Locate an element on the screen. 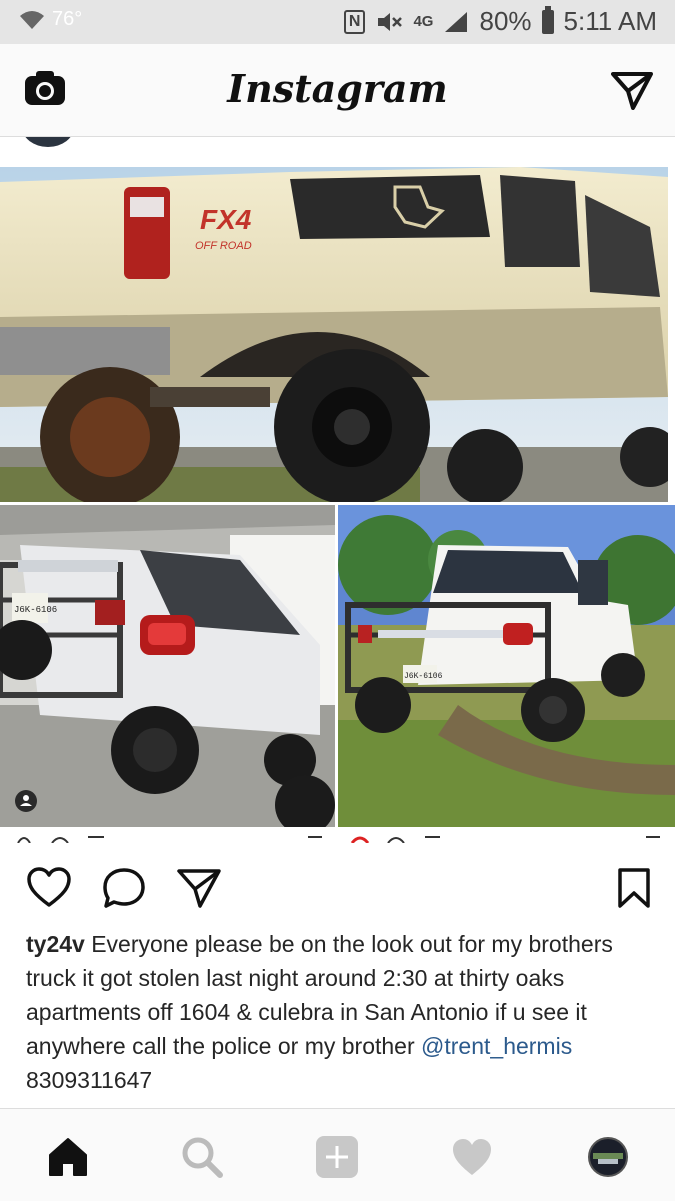  mute-icon is located at coordinates (390, 21).